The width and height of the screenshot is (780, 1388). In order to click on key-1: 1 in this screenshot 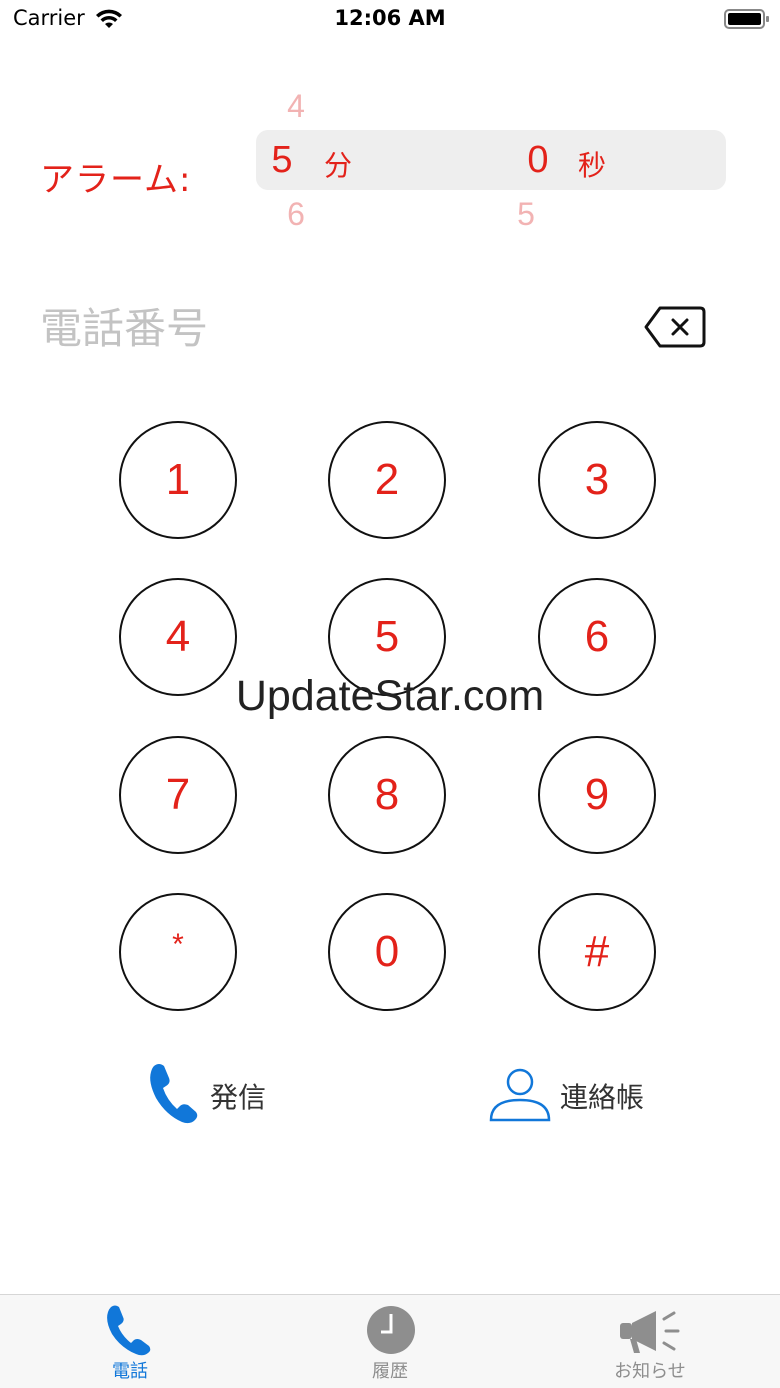, I will do `click(178, 480)`.